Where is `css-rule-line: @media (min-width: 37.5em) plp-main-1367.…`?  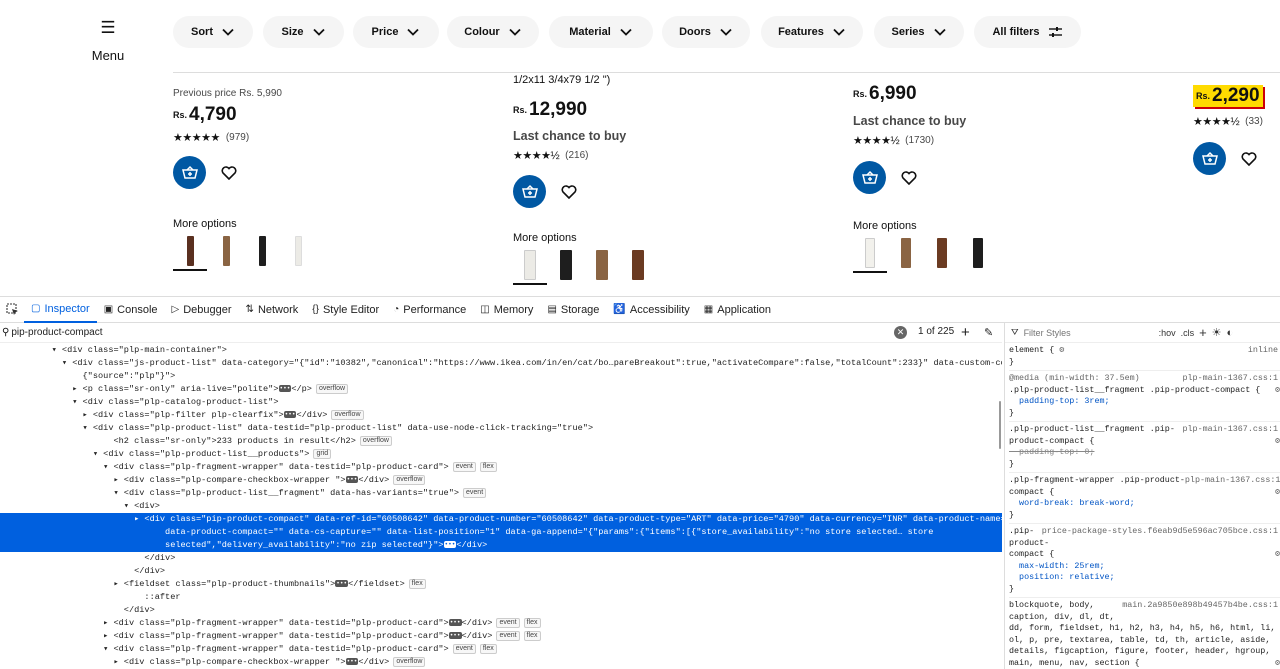
css-rule-line: @media (min-width: 37.5em) plp-main-1367.… is located at coordinates (1144, 379).